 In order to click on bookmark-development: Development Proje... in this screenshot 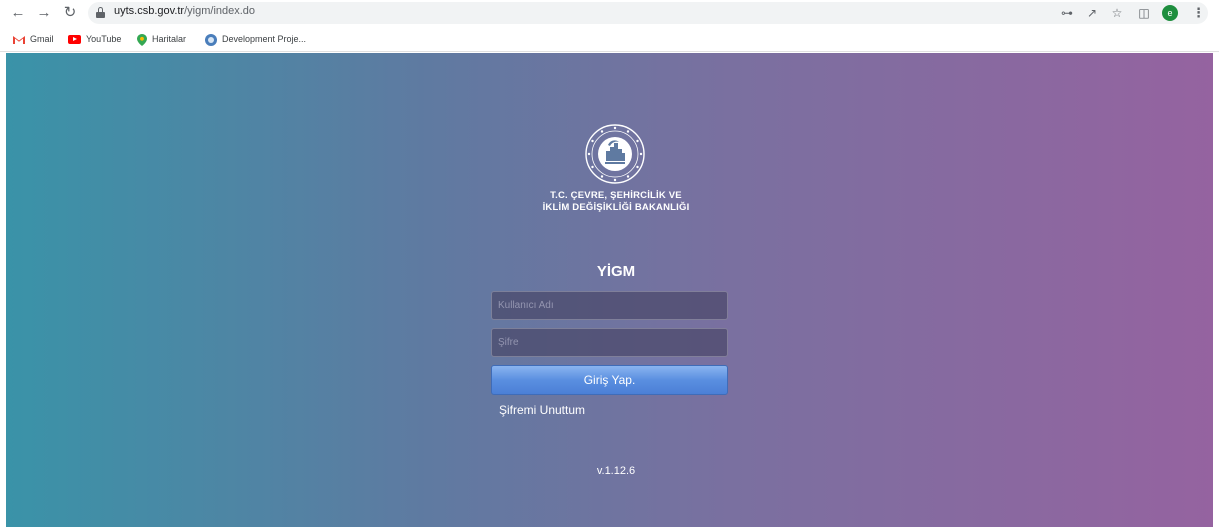, I will do `click(255, 39)`.